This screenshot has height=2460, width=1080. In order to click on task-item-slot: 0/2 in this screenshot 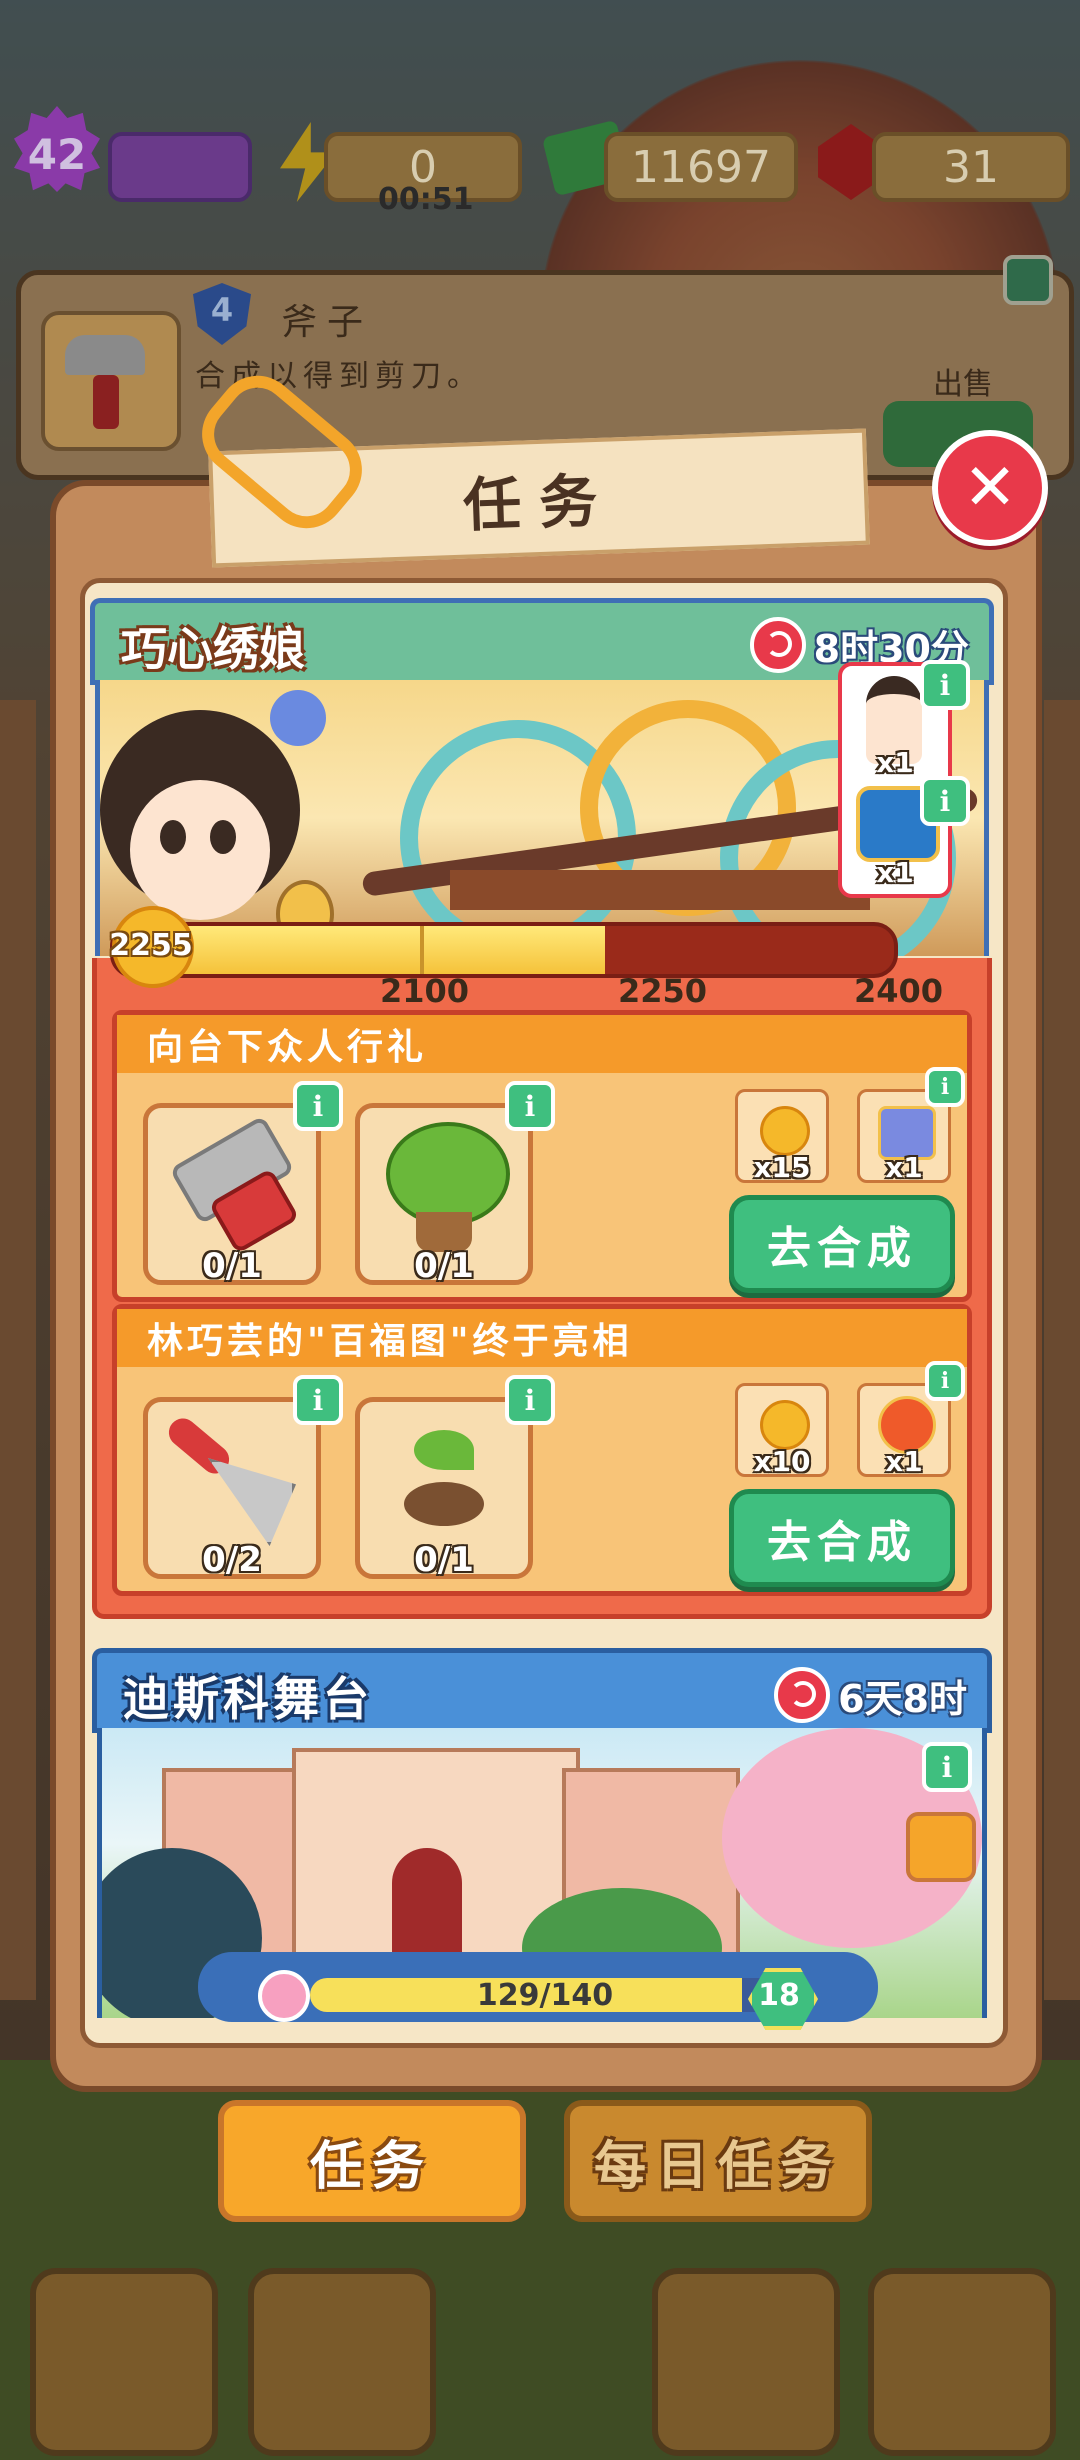, I will do `click(232, 1488)`.